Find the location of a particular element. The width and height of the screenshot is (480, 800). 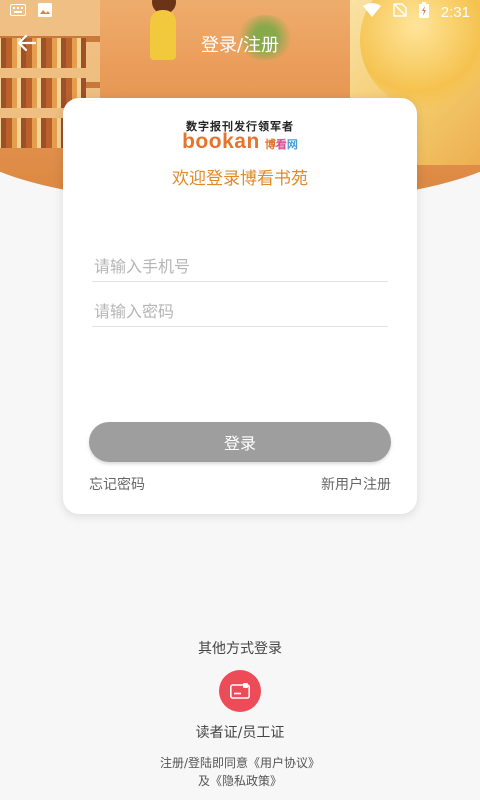

phone-input is located at coordinates (240, 266).